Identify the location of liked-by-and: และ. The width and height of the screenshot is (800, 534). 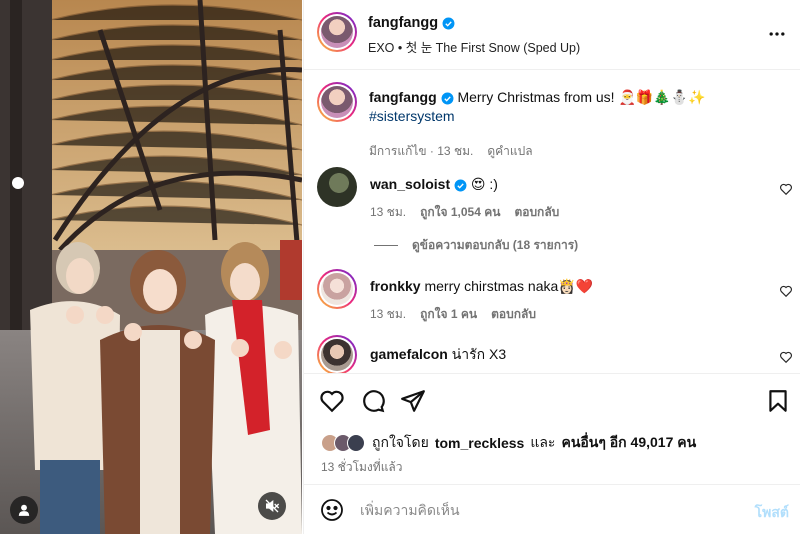
(543, 442).